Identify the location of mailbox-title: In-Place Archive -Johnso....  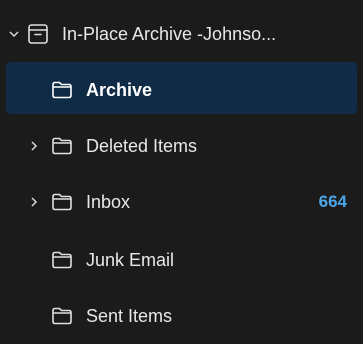
(169, 34).